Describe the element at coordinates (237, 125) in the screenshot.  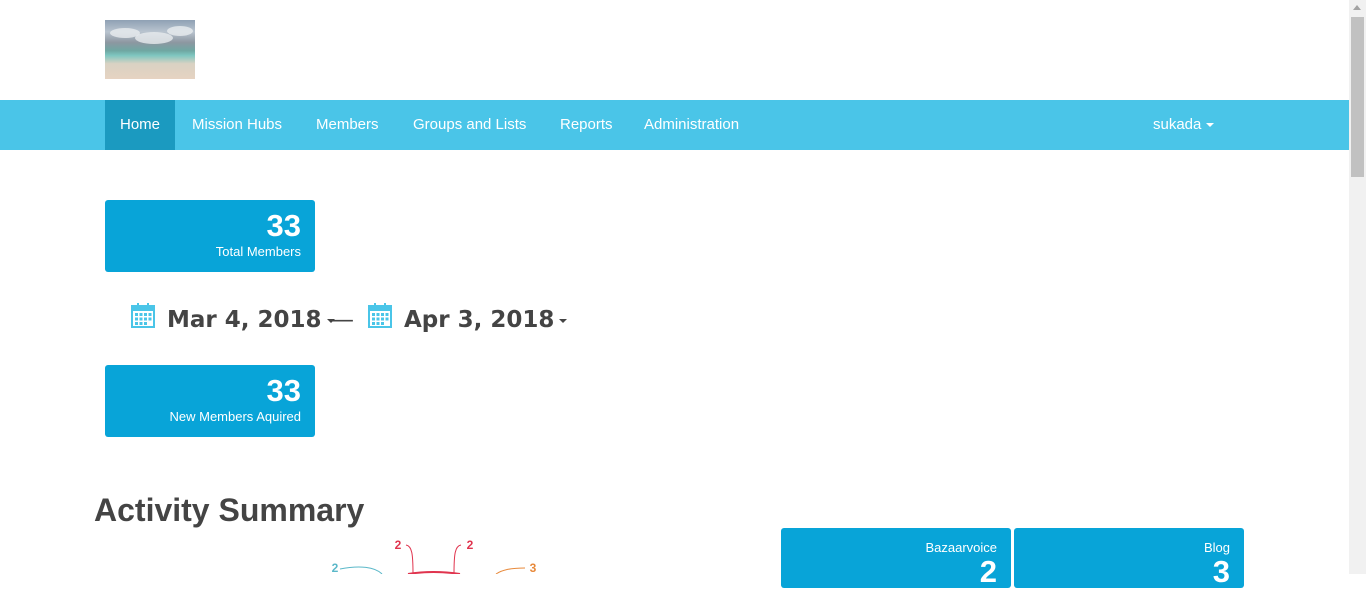
I see `nav-mission-hubs: Mission Hubs` at that location.